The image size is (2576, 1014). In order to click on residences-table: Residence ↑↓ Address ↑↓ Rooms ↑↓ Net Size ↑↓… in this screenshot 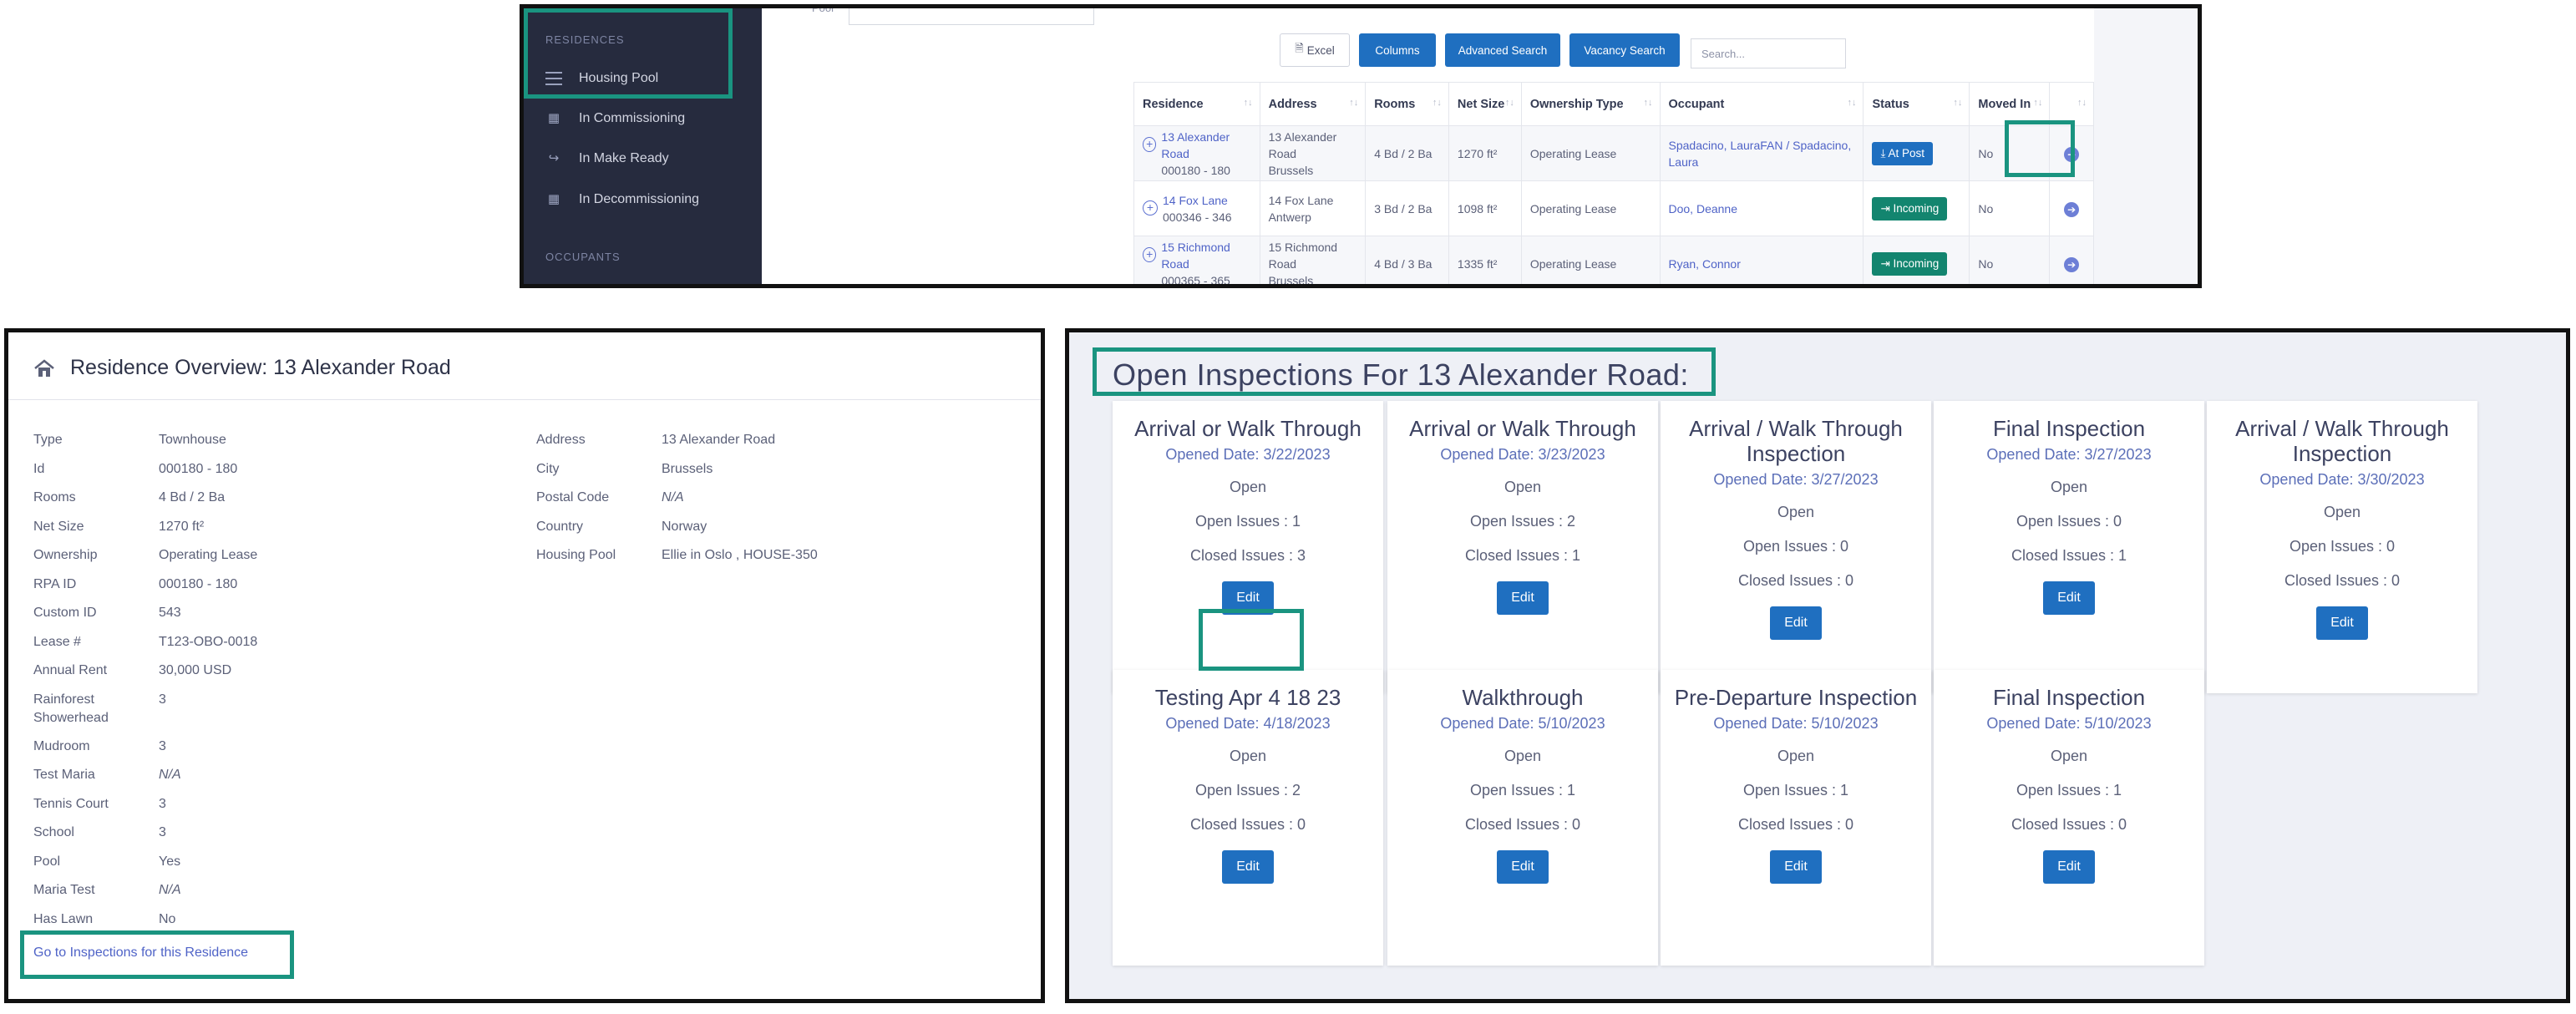, I will do `click(1613, 183)`.